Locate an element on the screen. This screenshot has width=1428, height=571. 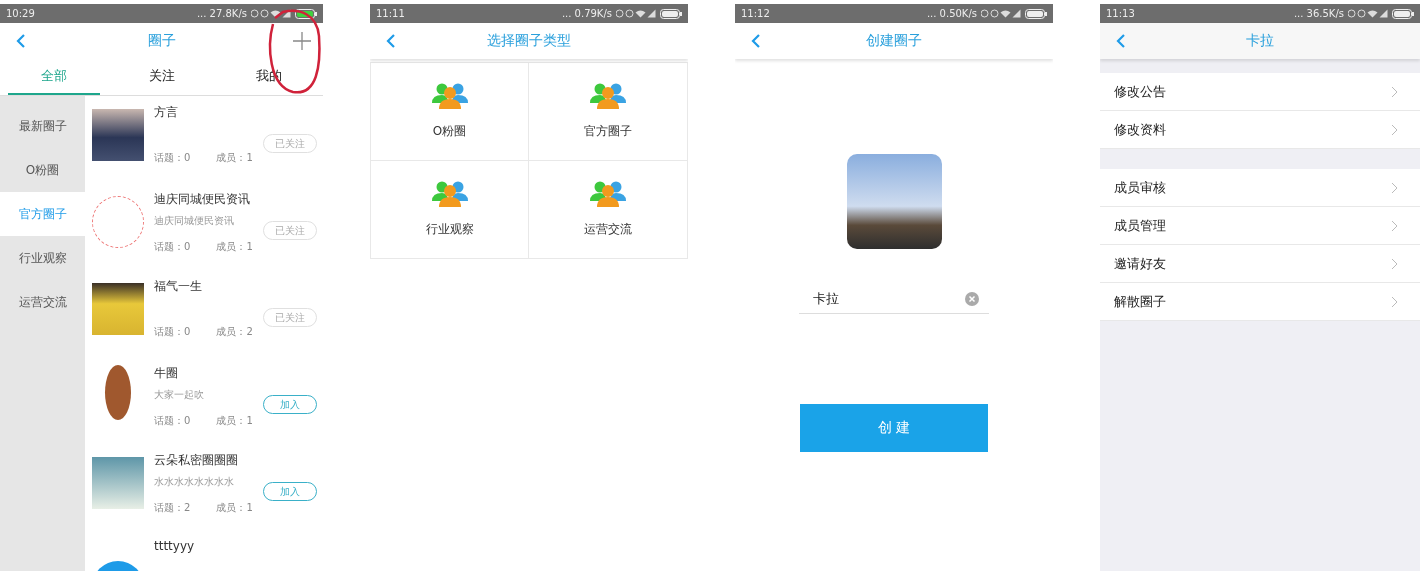
circle-name: ttttyyy is located at coordinates (175, 546).